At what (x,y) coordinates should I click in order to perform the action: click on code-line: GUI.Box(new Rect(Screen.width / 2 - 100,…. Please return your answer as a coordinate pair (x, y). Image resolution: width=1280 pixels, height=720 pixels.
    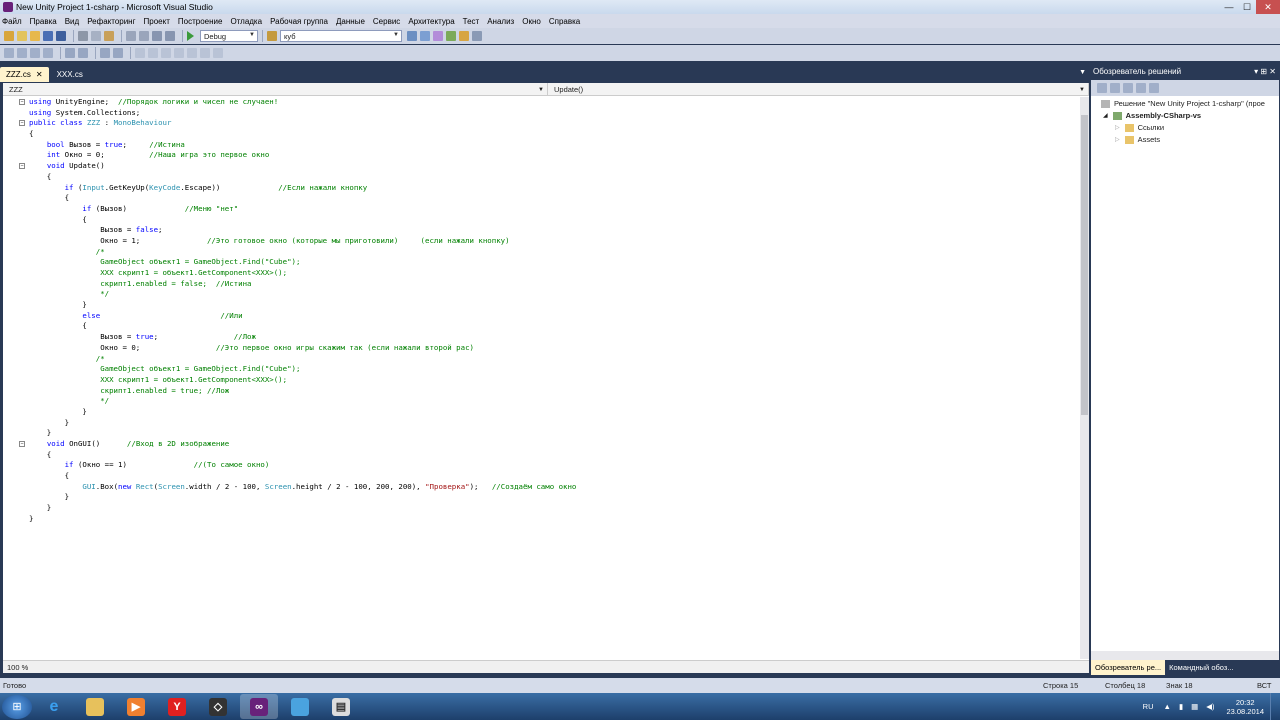
    Looking at the image, I should click on (541, 487).